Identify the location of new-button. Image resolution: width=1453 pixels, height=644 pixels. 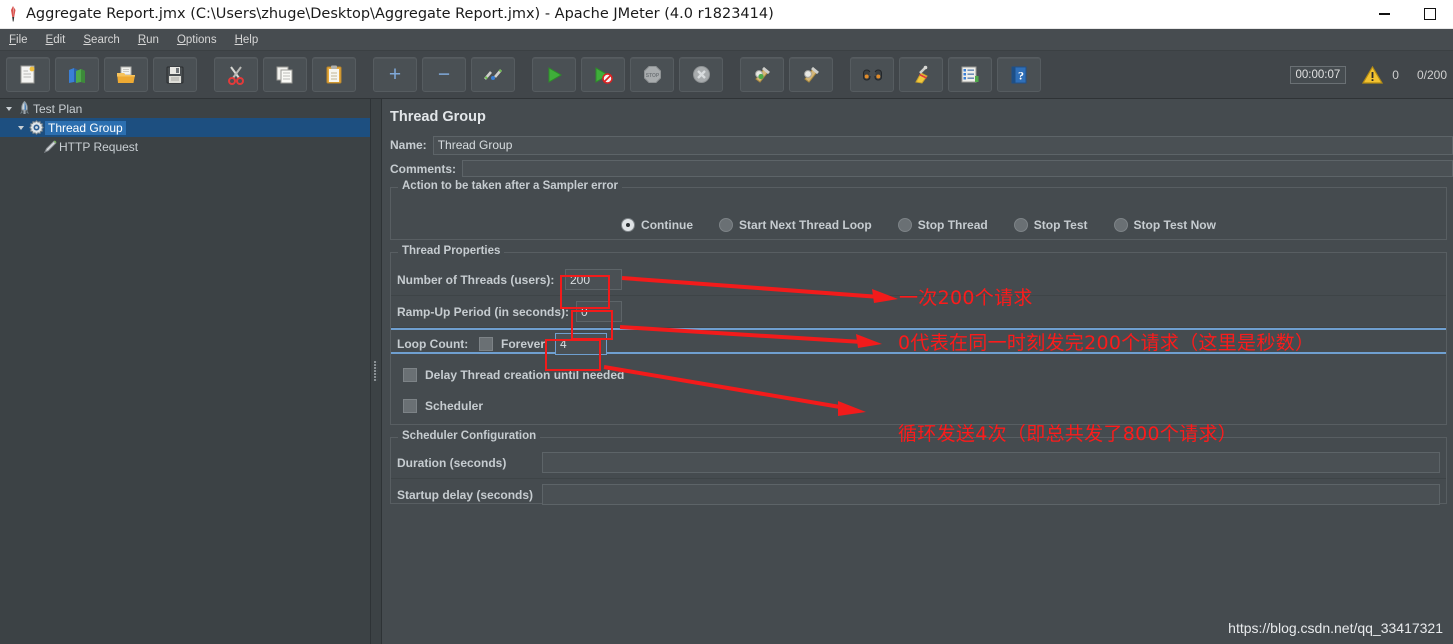
(28, 74).